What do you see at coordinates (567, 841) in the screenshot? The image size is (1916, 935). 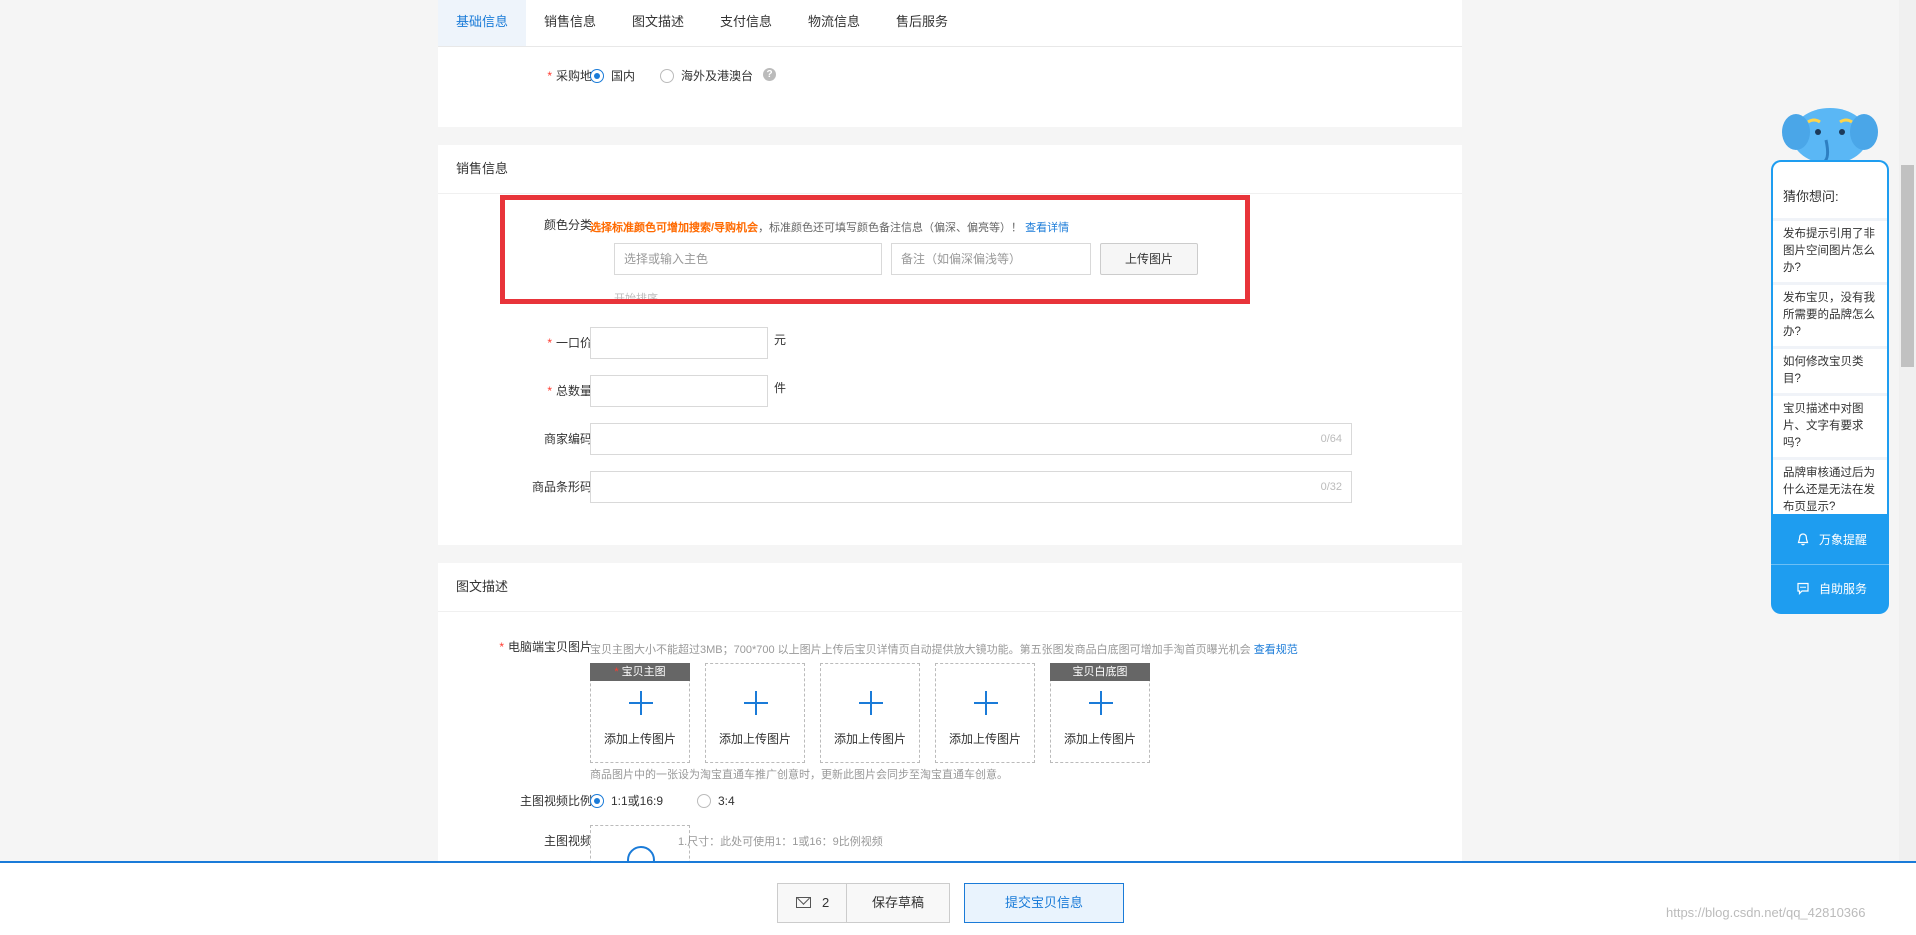 I see `video-label: 主图视频` at bounding box center [567, 841].